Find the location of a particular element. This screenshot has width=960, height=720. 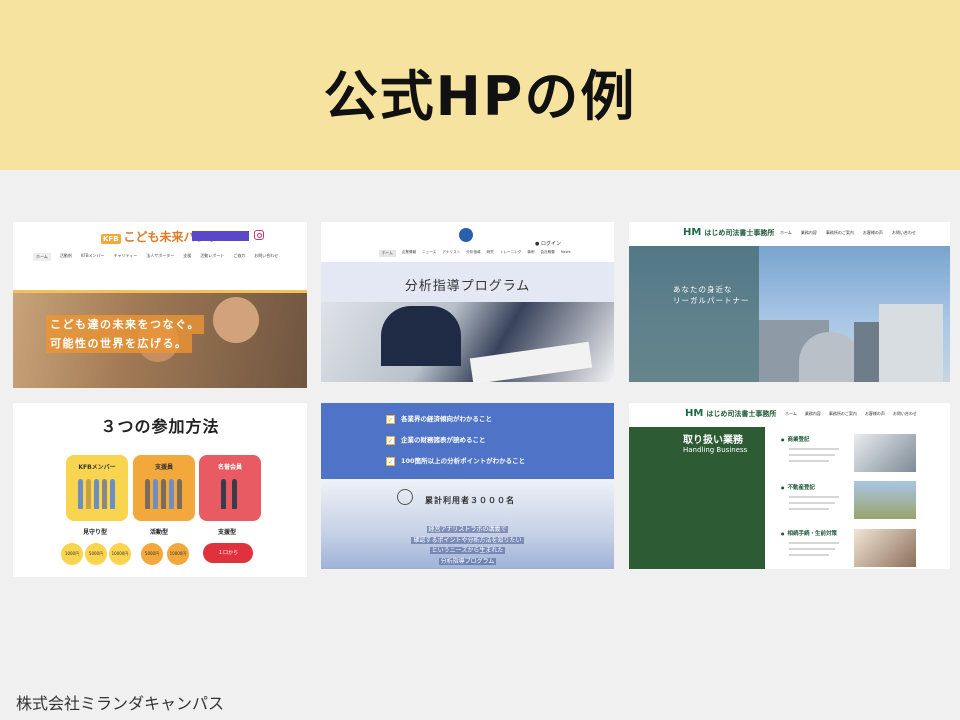

nav-item: 企業情報 is located at coordinates (409, 253).